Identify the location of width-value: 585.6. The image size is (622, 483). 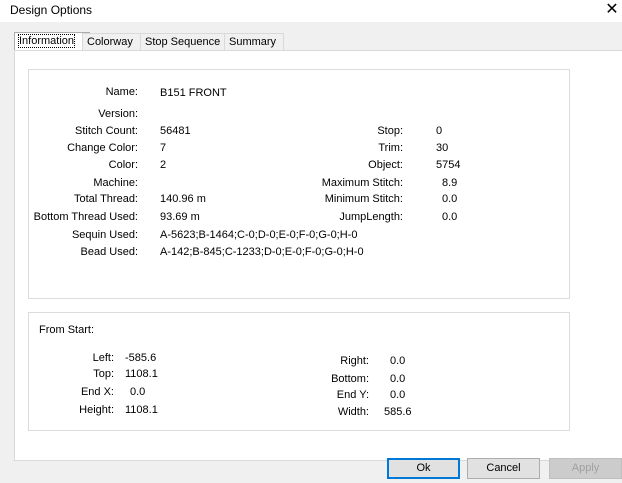
(398, 412).